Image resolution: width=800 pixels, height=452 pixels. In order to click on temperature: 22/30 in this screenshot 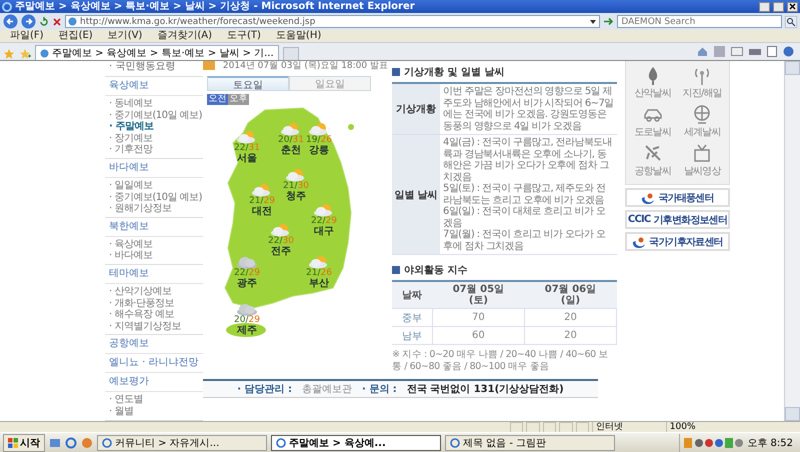, I will do `click(281, 241)`.